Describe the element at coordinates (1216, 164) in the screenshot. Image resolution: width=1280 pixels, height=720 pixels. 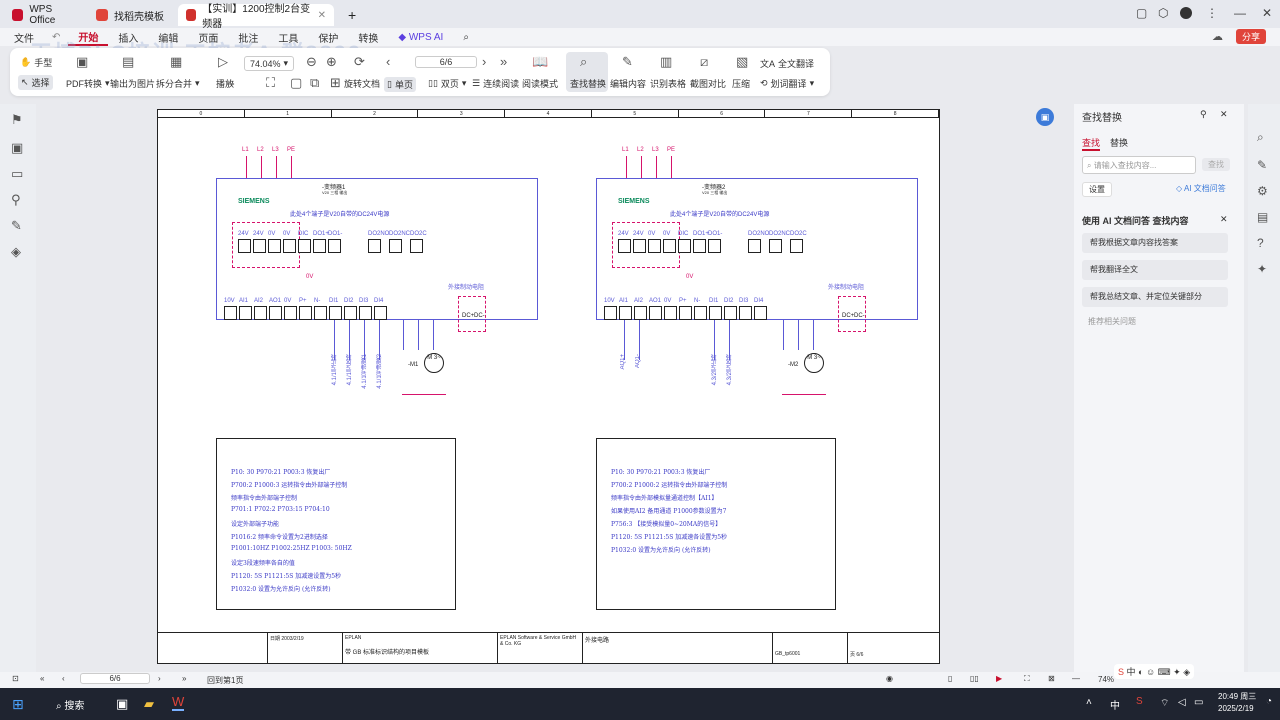
I see `search-button: 查找` at that location.